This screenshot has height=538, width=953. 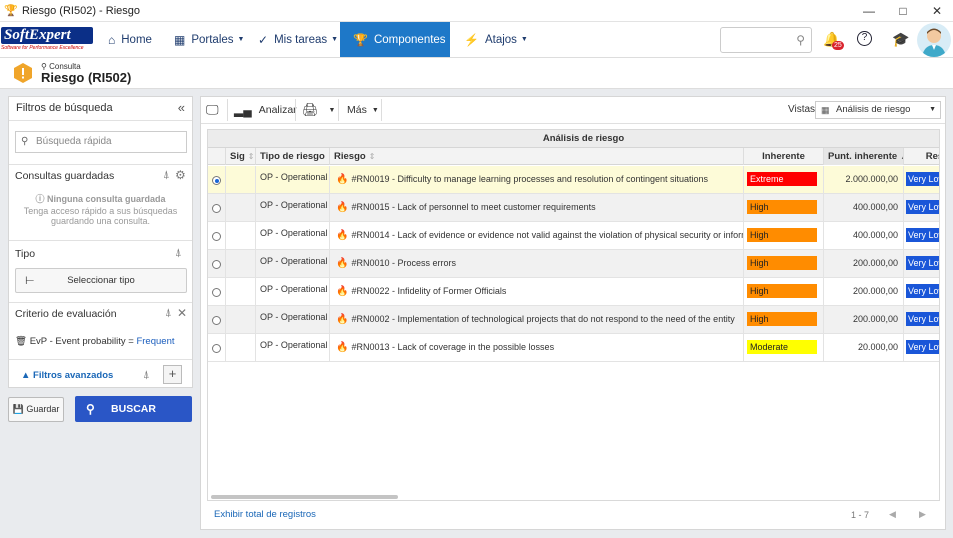 What do you see at coordinates (101, 142) in the screenshot?
I see `quick-search-input: ⚲ Búsqueda rápida` at bounding box center [101, 142].